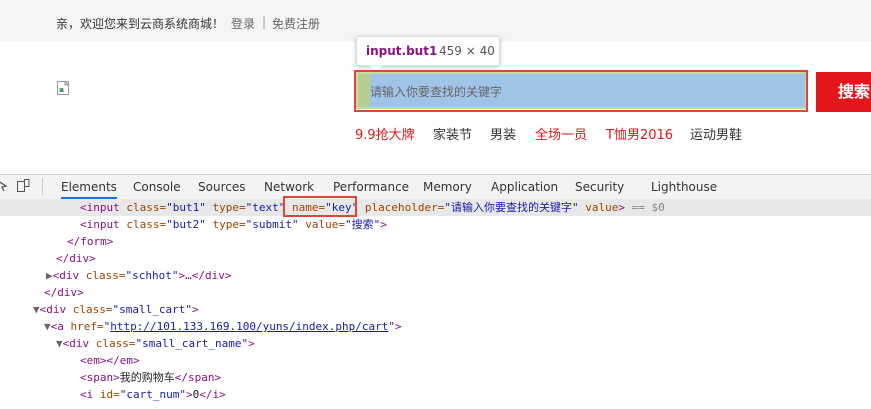 The image size is (871, 409). What do you see at coordinates (320, 206) in the screenshot?
I see `annotation-box-name-attr` at bounding box center [320, 206].